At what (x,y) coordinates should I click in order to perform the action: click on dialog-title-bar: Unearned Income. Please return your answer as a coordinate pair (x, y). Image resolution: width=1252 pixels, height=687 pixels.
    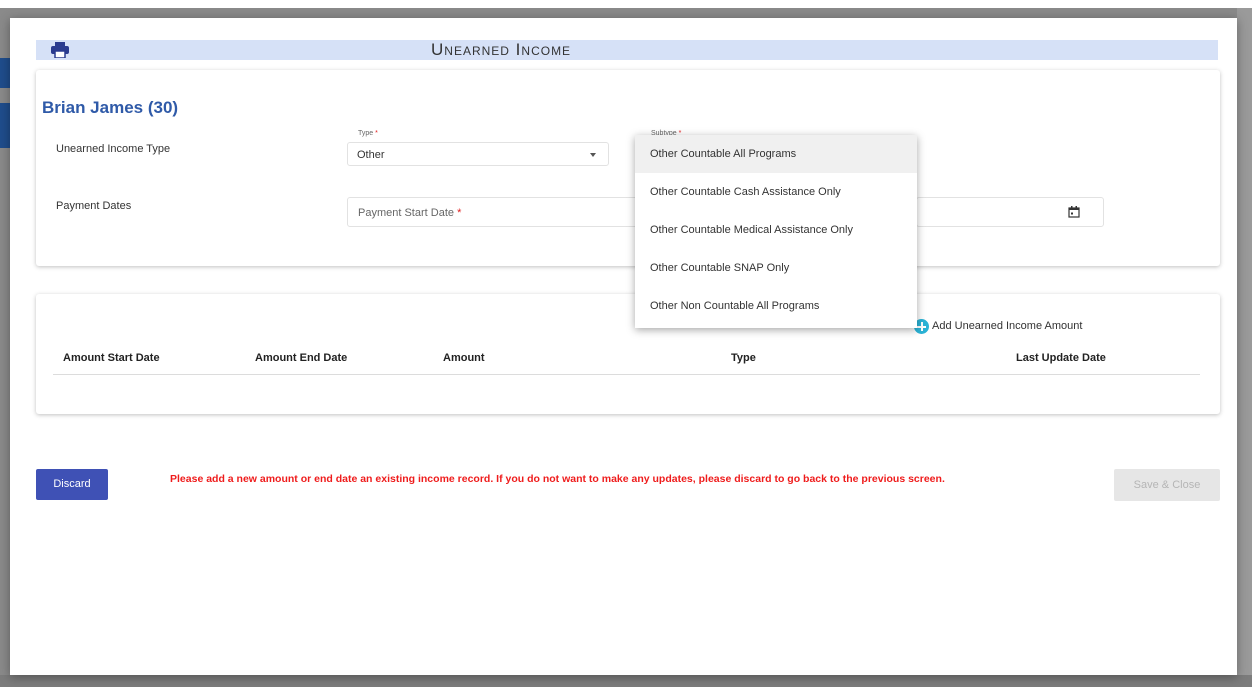
    Looking at the image, I should click on (627, 50).